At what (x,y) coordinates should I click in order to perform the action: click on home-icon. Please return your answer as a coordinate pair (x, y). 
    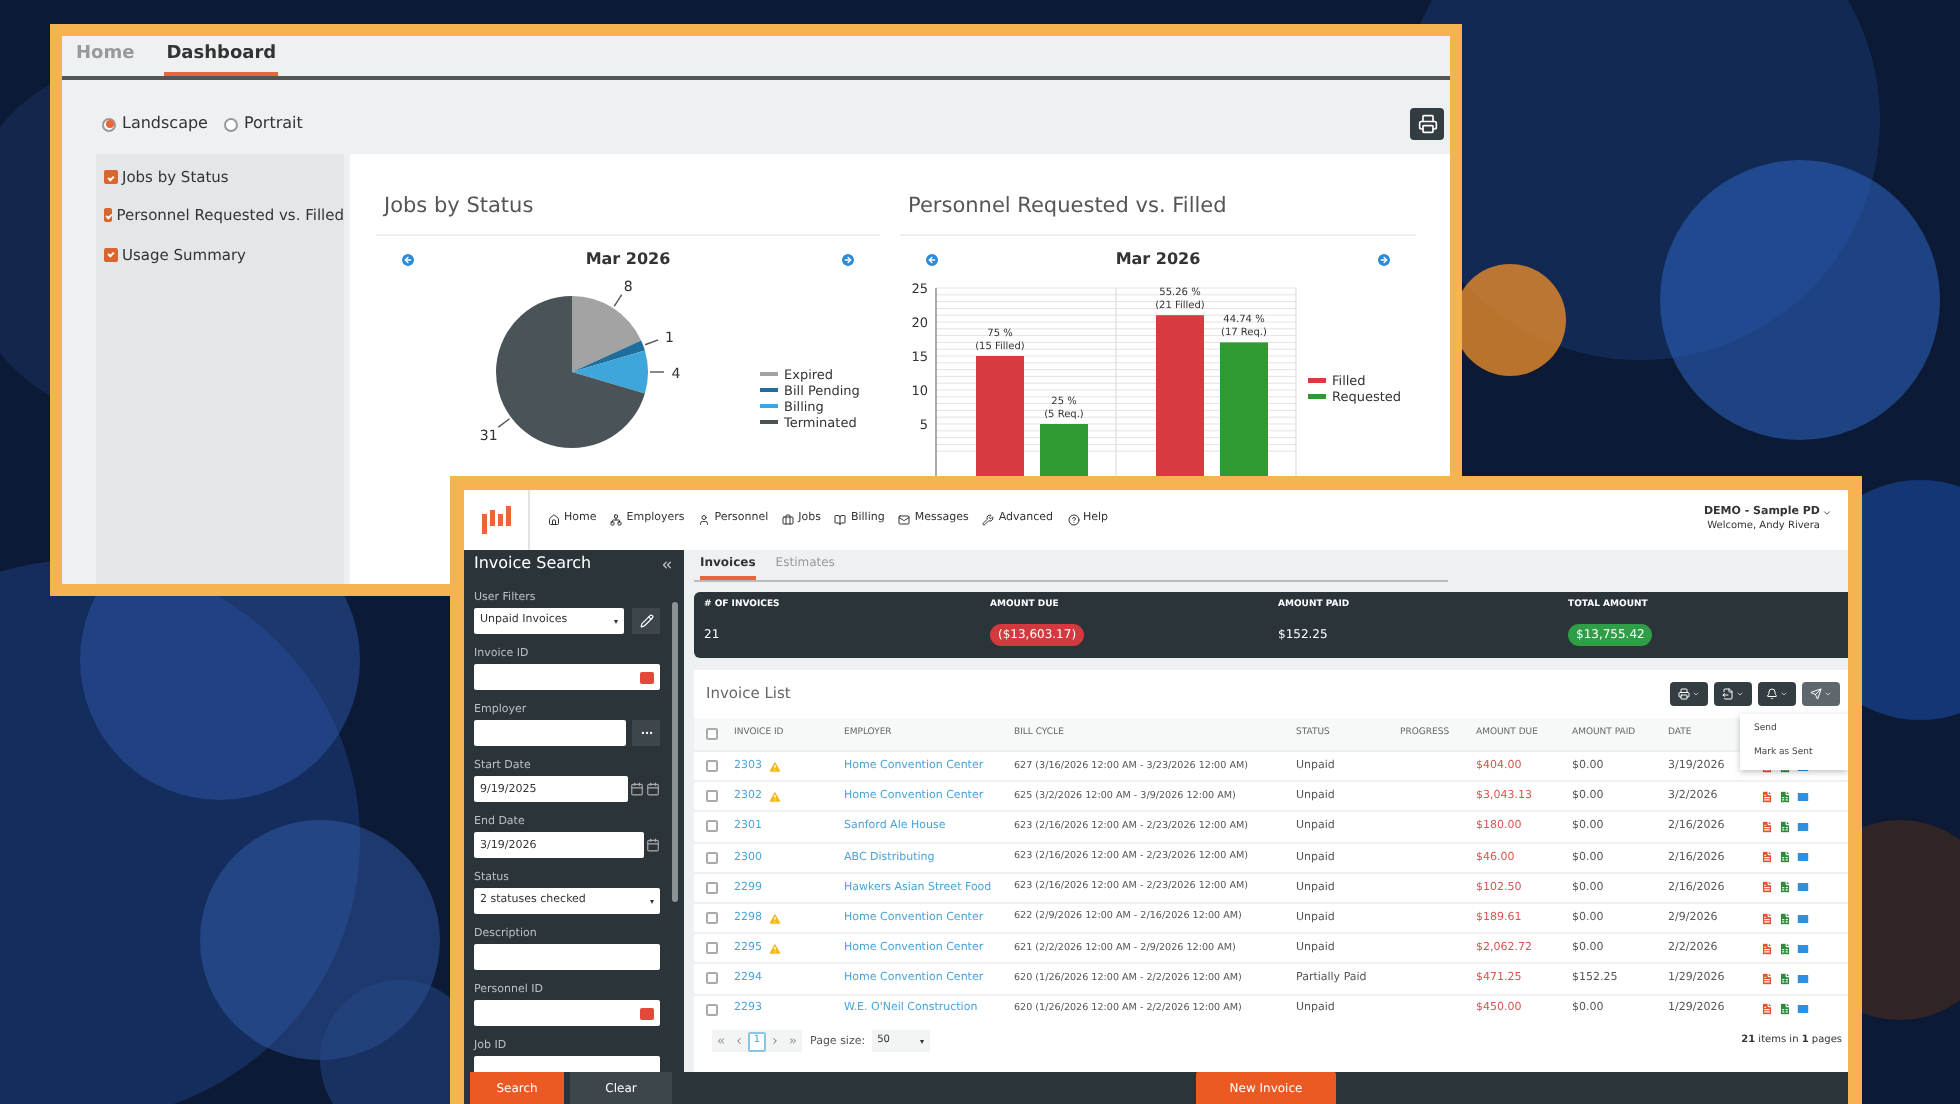
    Looking at the image, I should click on (554, 520).